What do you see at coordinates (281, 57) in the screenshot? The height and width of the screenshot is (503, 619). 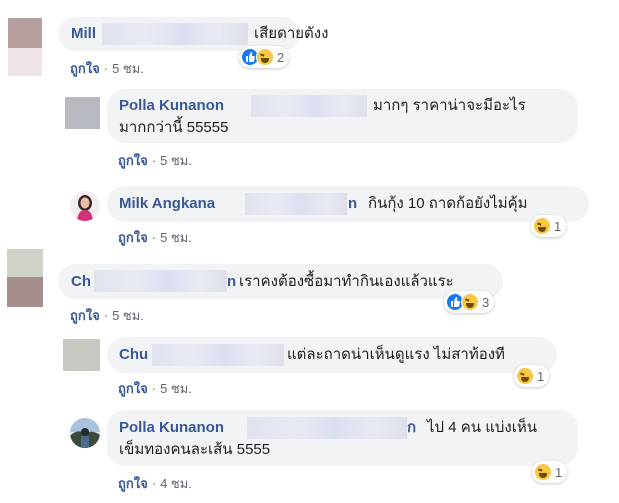 I see `reaction-count: 2` at bounding box center [281, 57].